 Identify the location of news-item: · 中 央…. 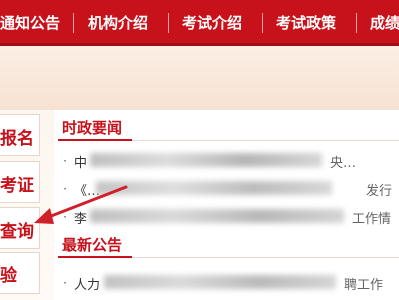
(230, 160).